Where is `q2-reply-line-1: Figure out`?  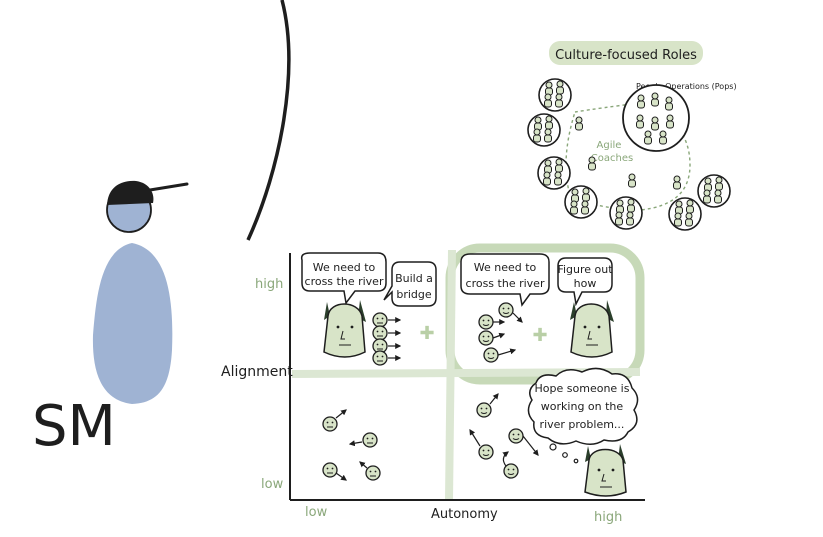 q2-reply-line-1: Figure out is located at coordinates (585, 269).